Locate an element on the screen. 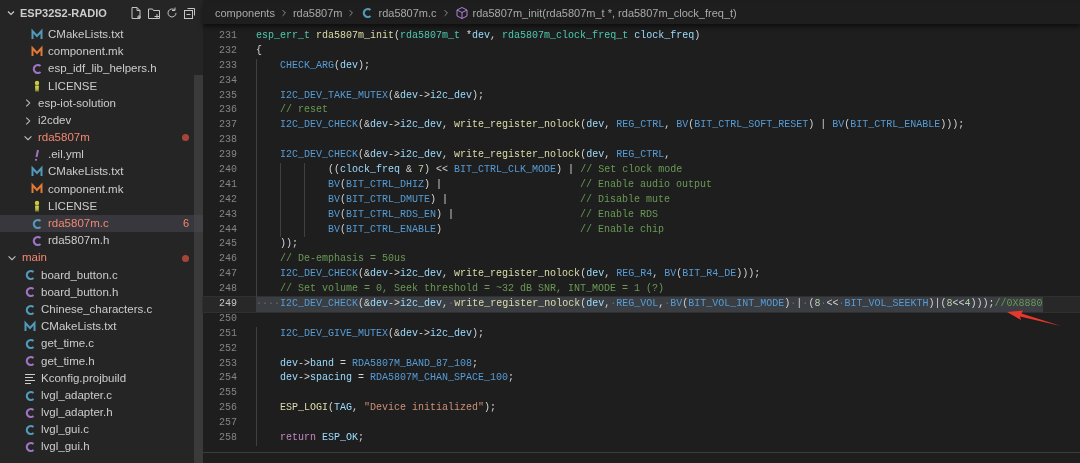 The height and width of the screenshot is (463, 1080). line-number: 245 is located at coordinates (227, 244).